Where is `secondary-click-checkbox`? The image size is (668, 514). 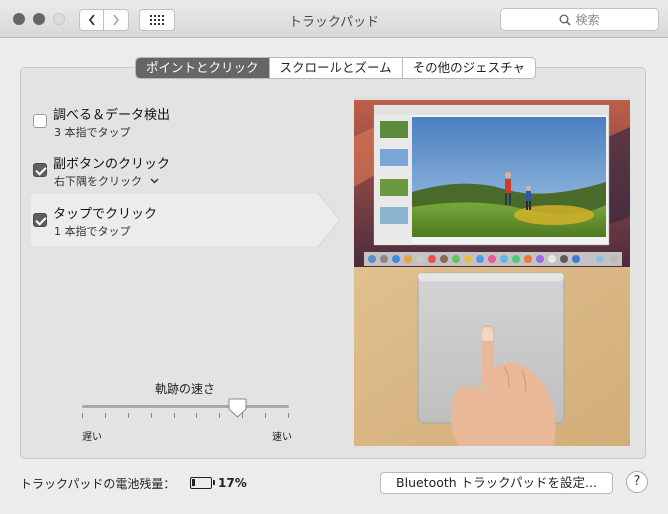
secondary-click-checkbox is located at coordinates (40, 170).